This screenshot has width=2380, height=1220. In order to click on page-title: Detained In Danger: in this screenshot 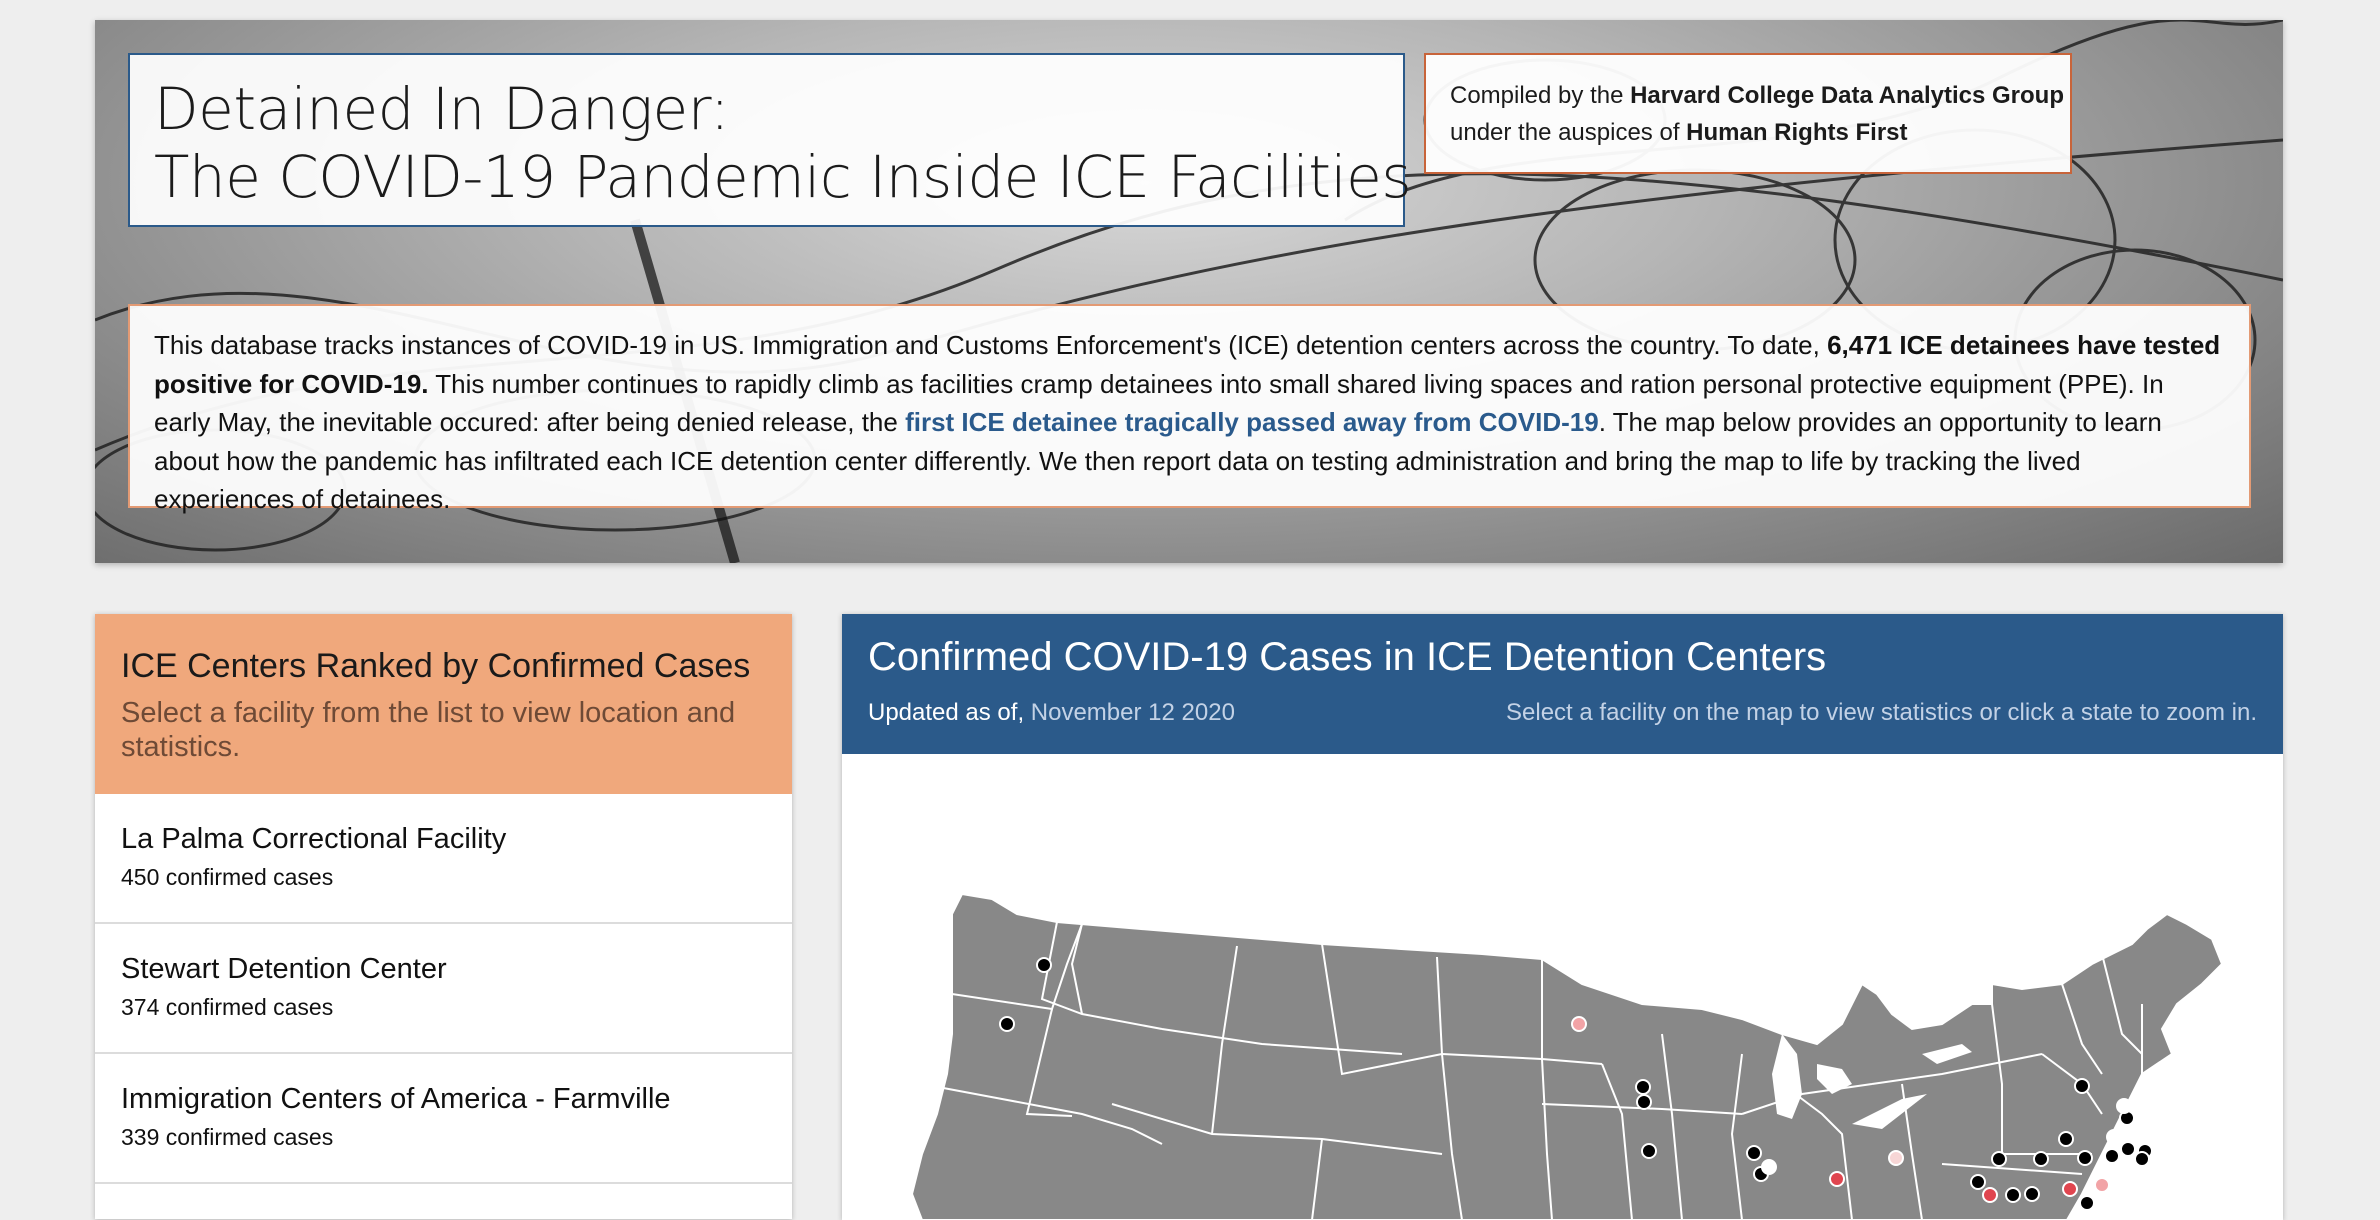, I will do `click(442, 109)`.